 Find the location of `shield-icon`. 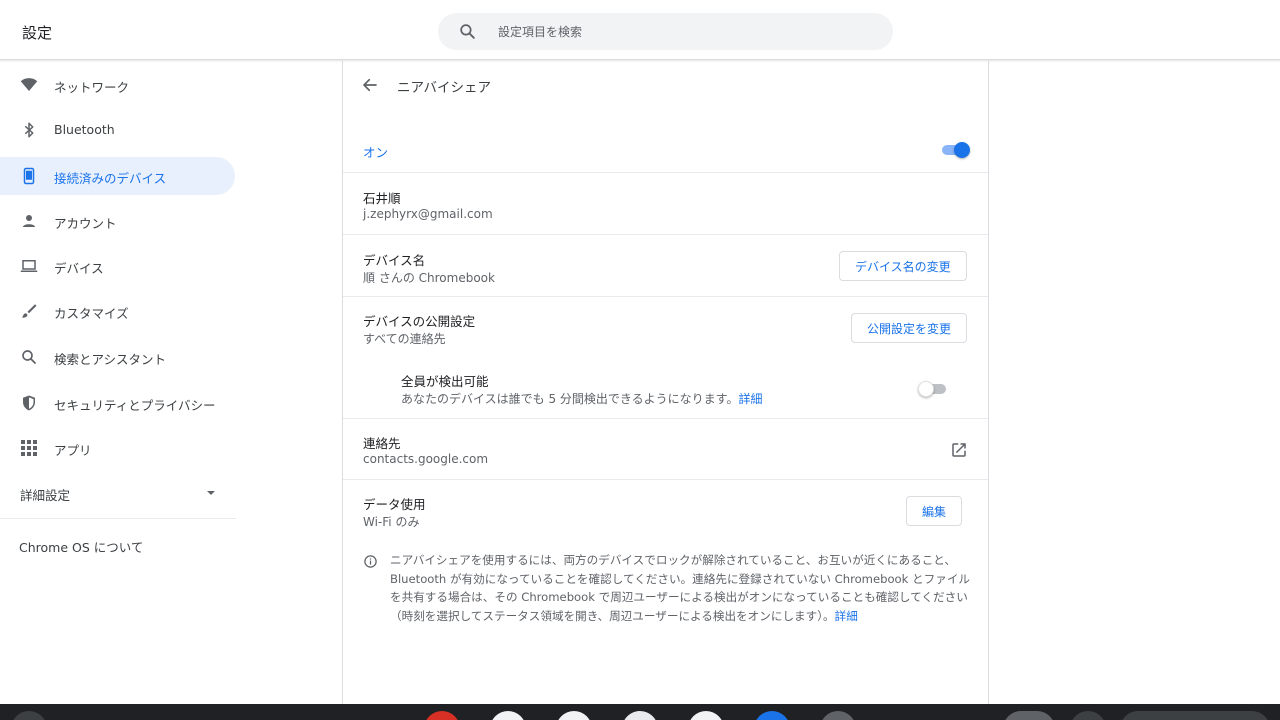

shield-icon is located at coordinates (29, 403).